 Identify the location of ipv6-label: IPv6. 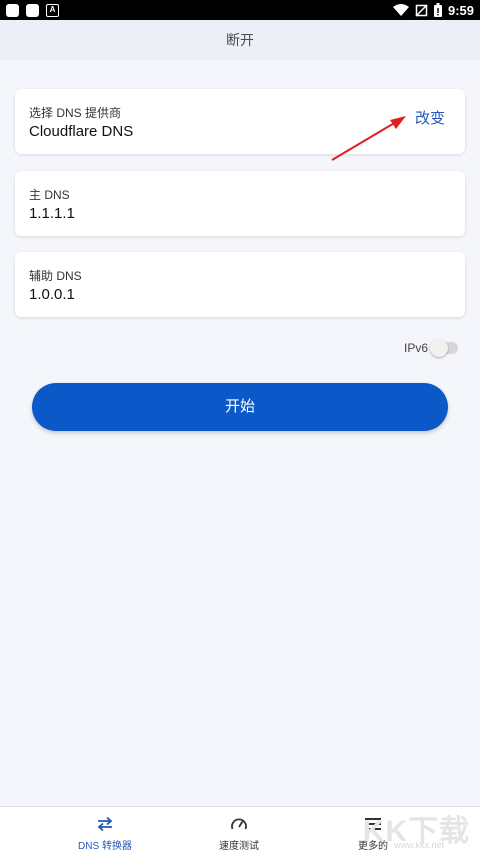
(415, 348).